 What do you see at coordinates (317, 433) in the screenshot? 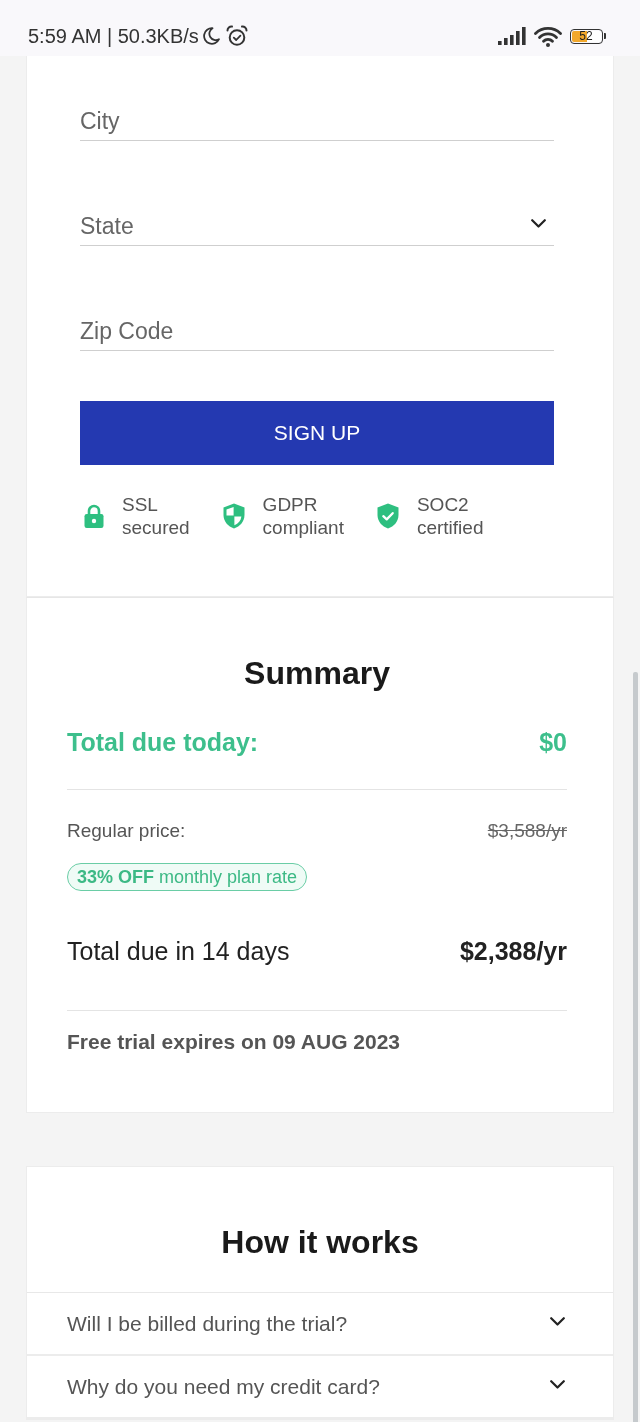
I see `sign-up-button: SIGN UP` at bounding box center [317, 433].